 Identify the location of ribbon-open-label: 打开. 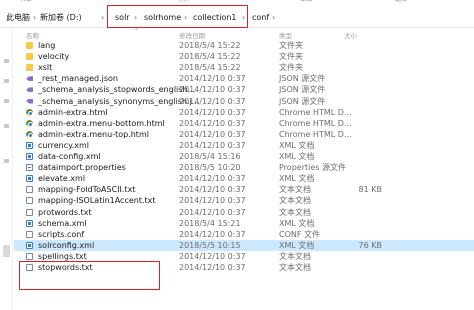
(184, 1).